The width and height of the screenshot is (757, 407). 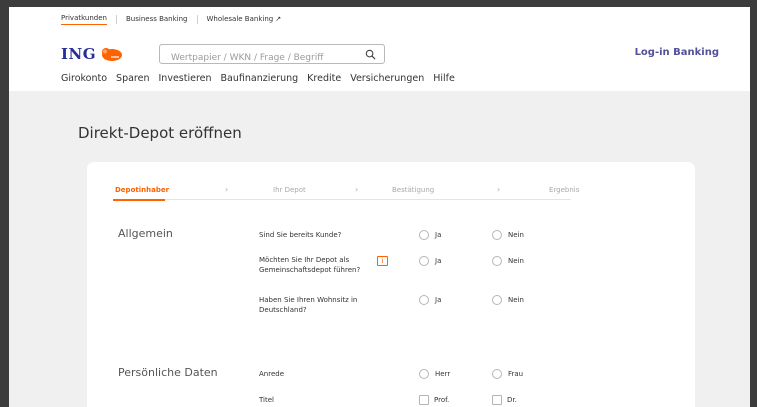 I want to click on title-dr-option: Dr., so click(x=504, y=400).